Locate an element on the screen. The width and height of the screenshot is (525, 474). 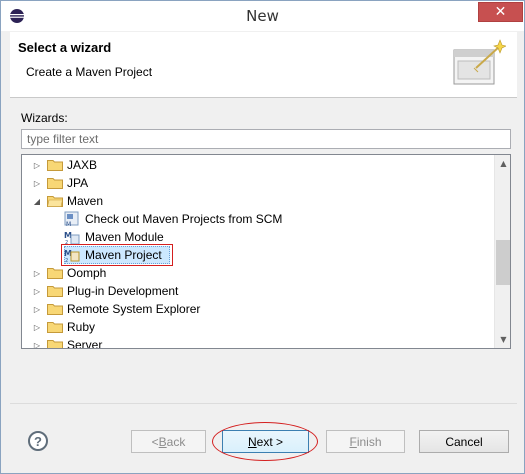
tree-scrollbar: ▲ ▼ is located at coordinates (502, 251).